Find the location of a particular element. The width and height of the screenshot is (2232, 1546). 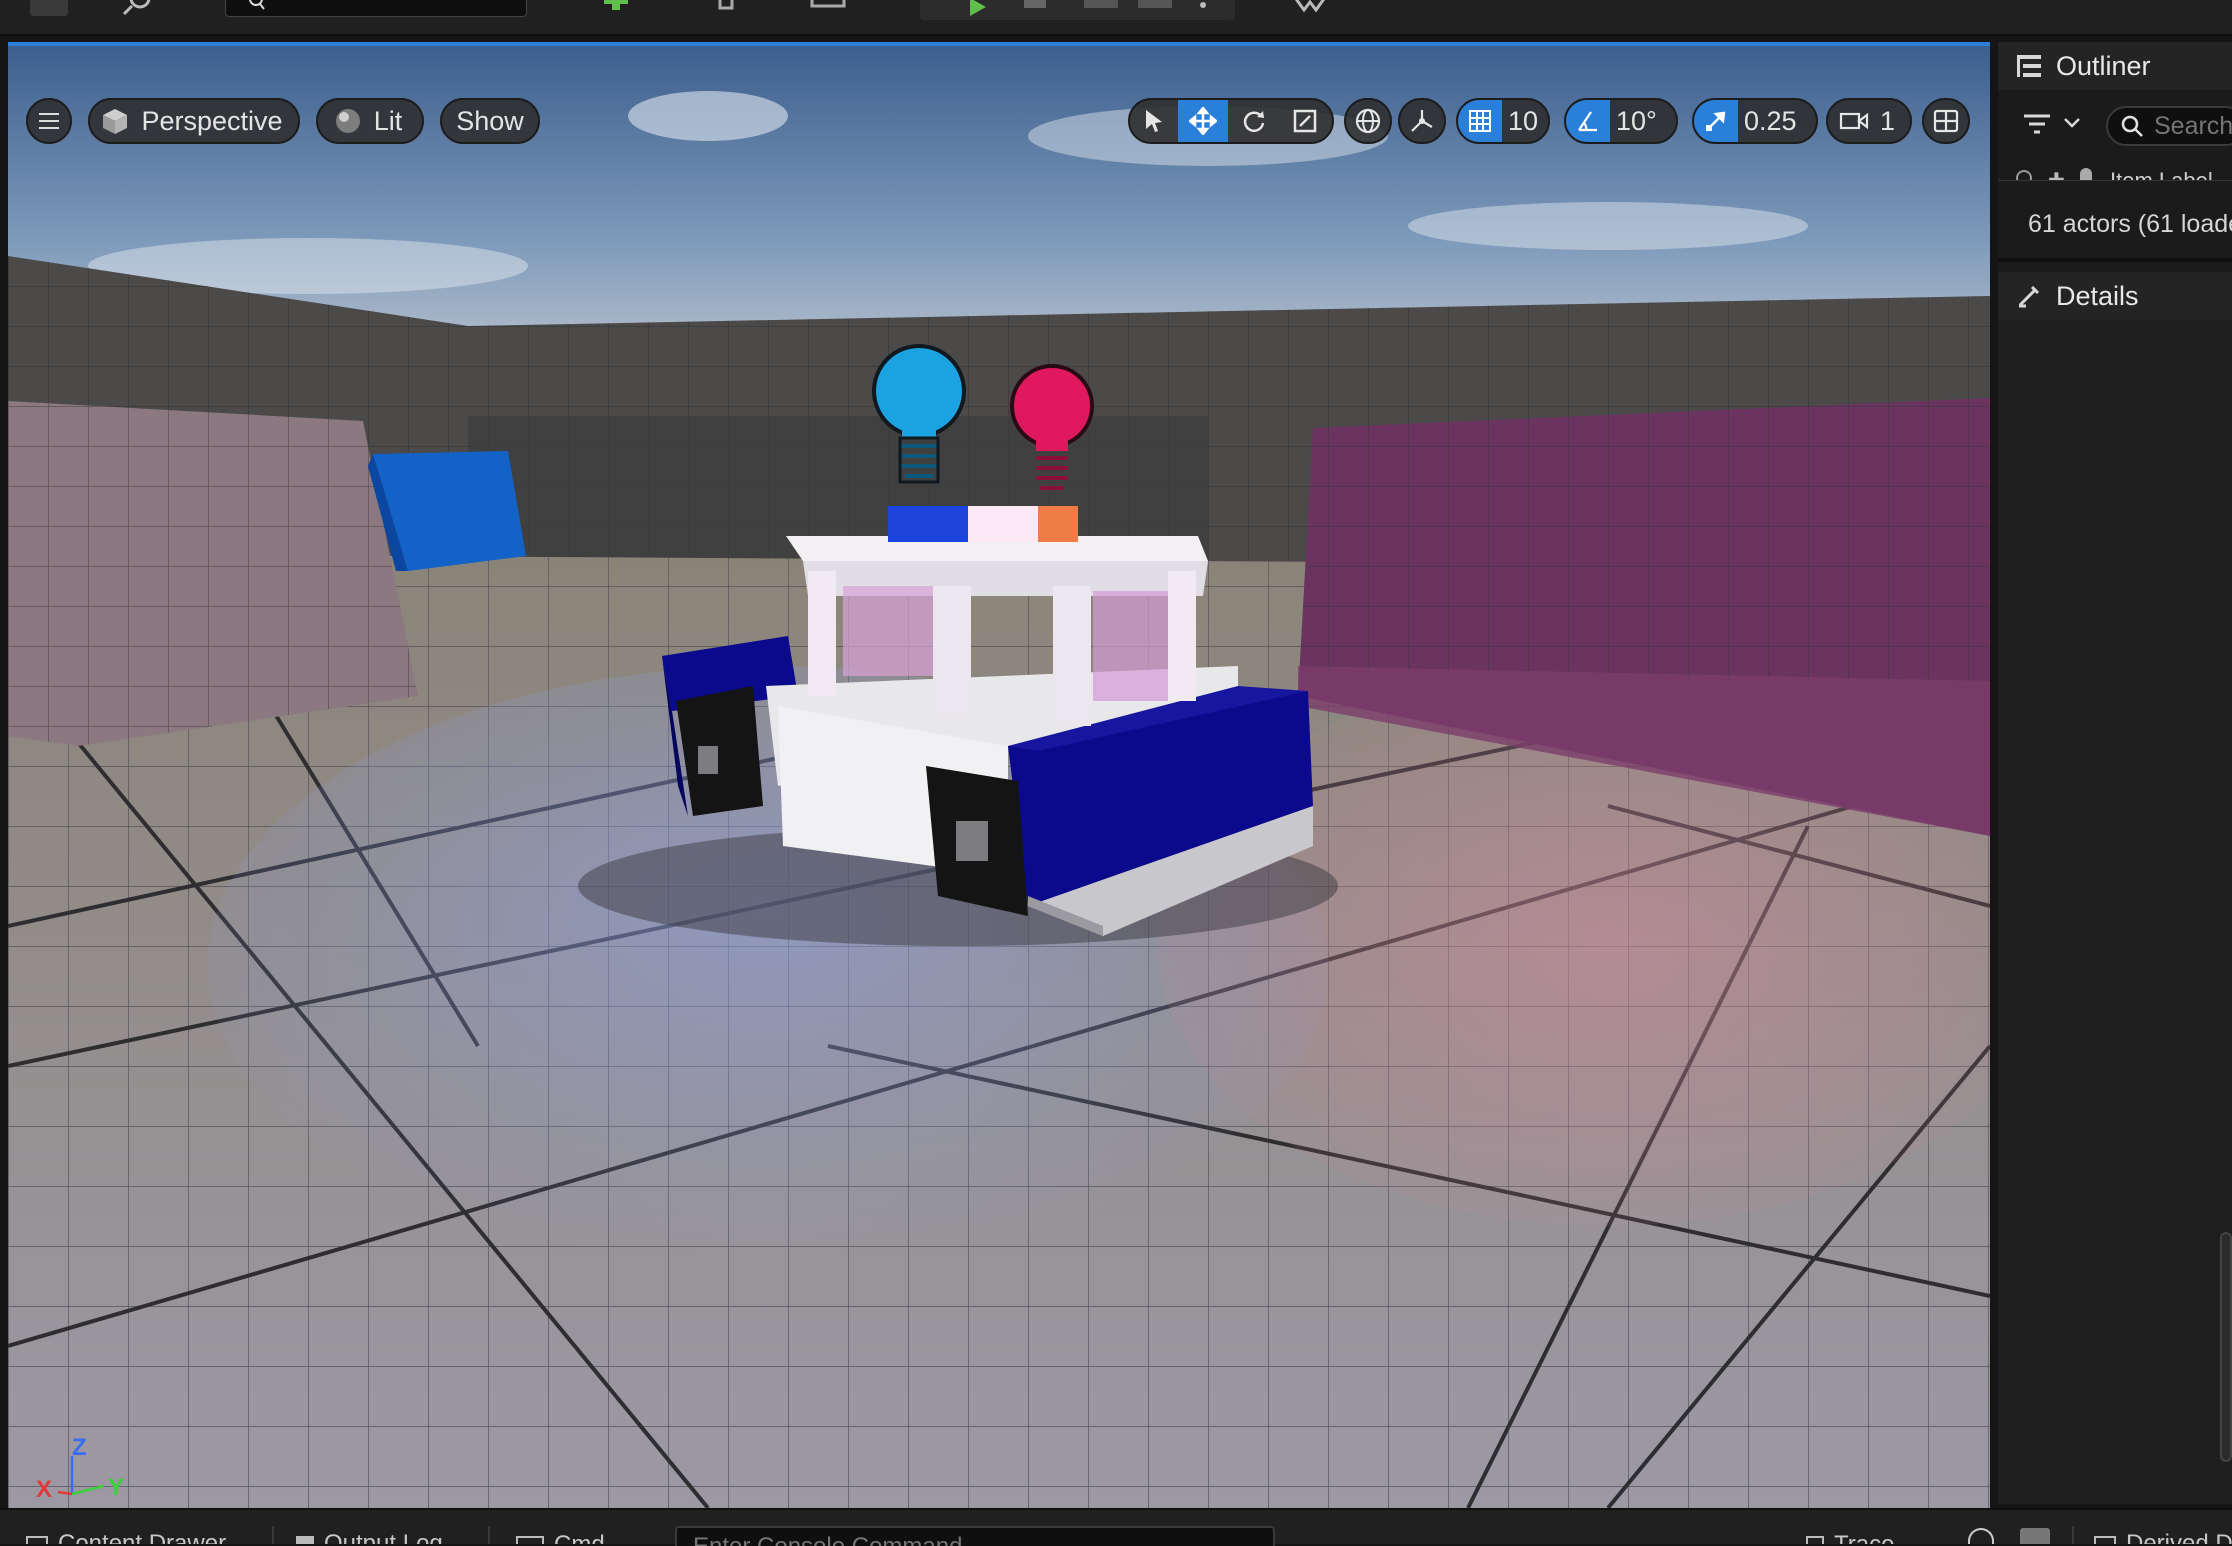

console-command-input is located at coordinates (973, 1539).